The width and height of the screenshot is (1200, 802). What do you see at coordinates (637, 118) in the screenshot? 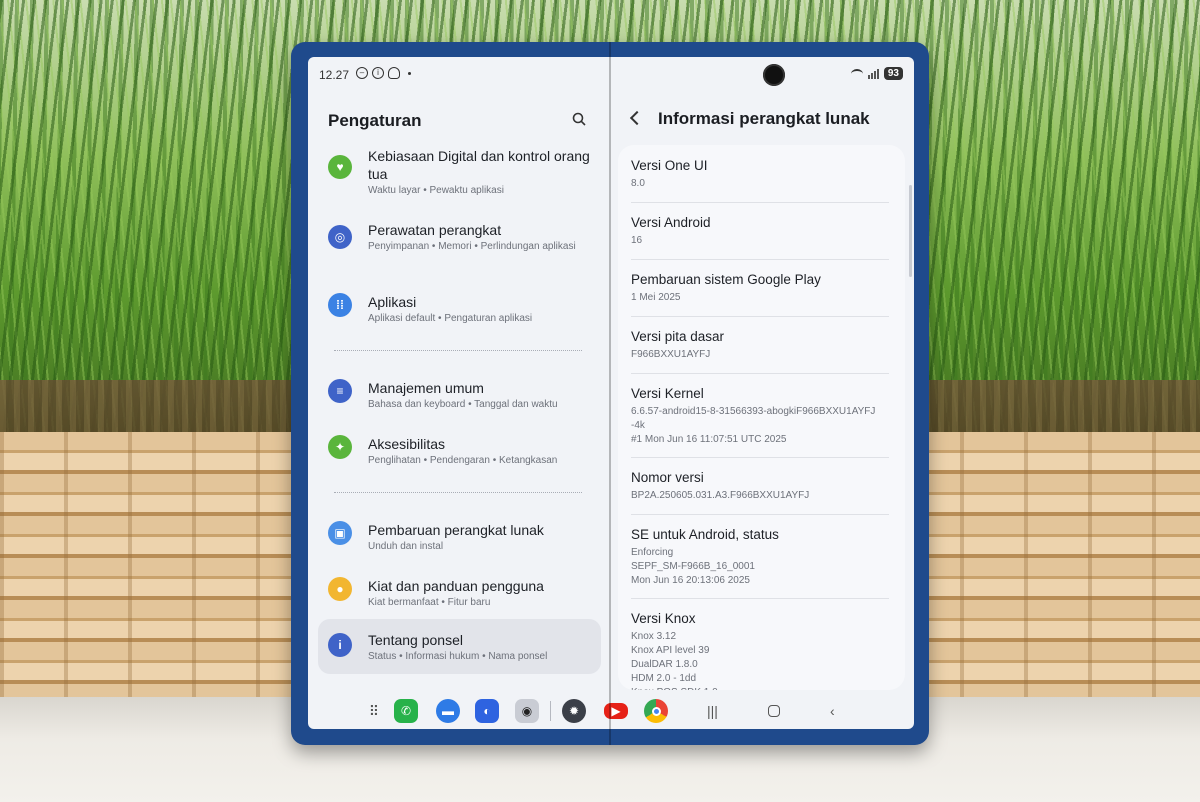
I see `back-arrow-icon` at bounding box center [637, 118].